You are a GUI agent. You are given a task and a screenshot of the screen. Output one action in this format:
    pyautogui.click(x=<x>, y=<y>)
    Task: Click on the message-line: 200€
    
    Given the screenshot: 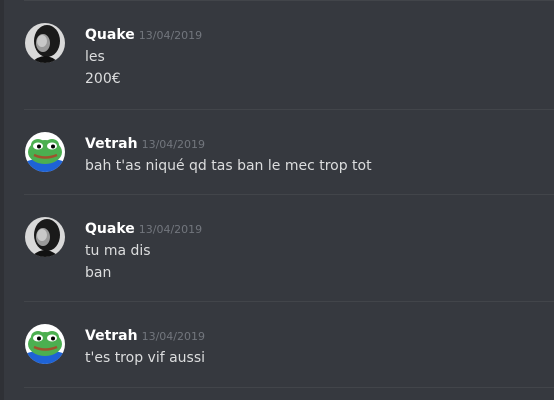 What is the action you would take?
    pyautogui.click(x=103, y=79)
    